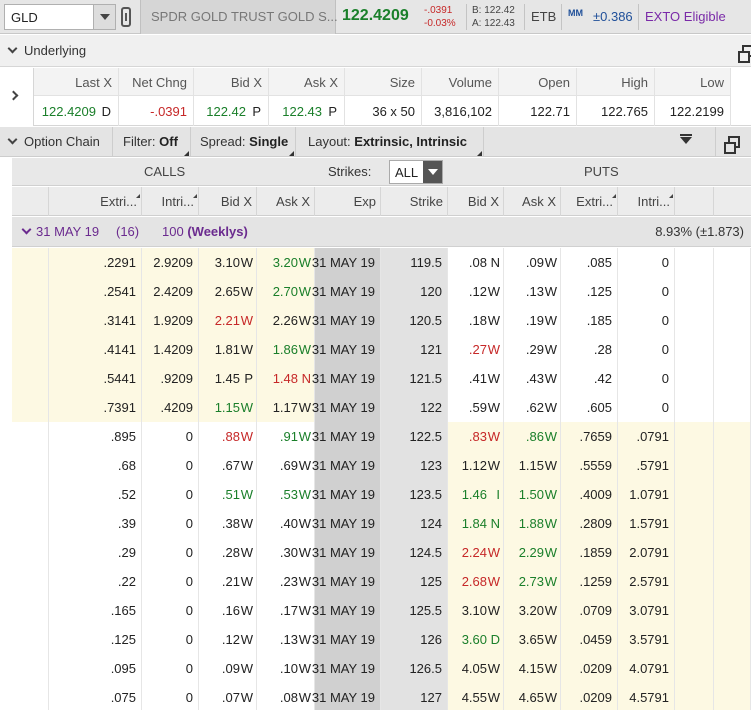 The height and width of the screenshot is (710, 751). I want to click on strikes-select: ALL, so click(416, 172).